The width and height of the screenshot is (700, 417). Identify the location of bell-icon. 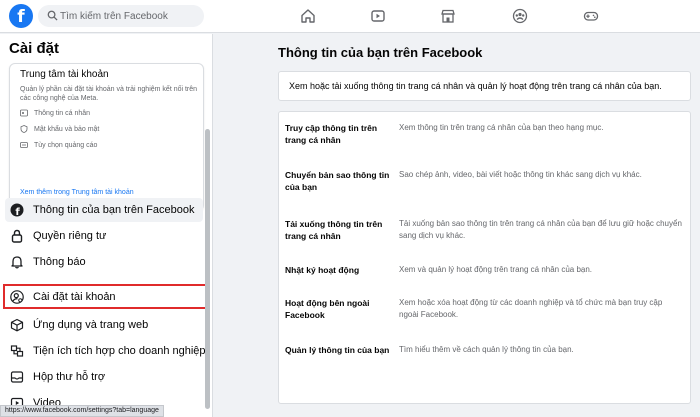
(17, 262).